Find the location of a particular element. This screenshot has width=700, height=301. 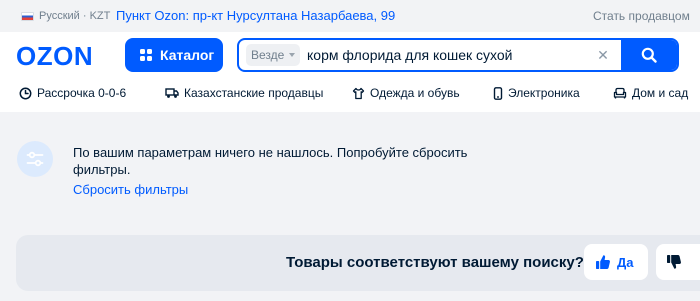

ozon-logo: OZON is located at coordinates (54, 56).